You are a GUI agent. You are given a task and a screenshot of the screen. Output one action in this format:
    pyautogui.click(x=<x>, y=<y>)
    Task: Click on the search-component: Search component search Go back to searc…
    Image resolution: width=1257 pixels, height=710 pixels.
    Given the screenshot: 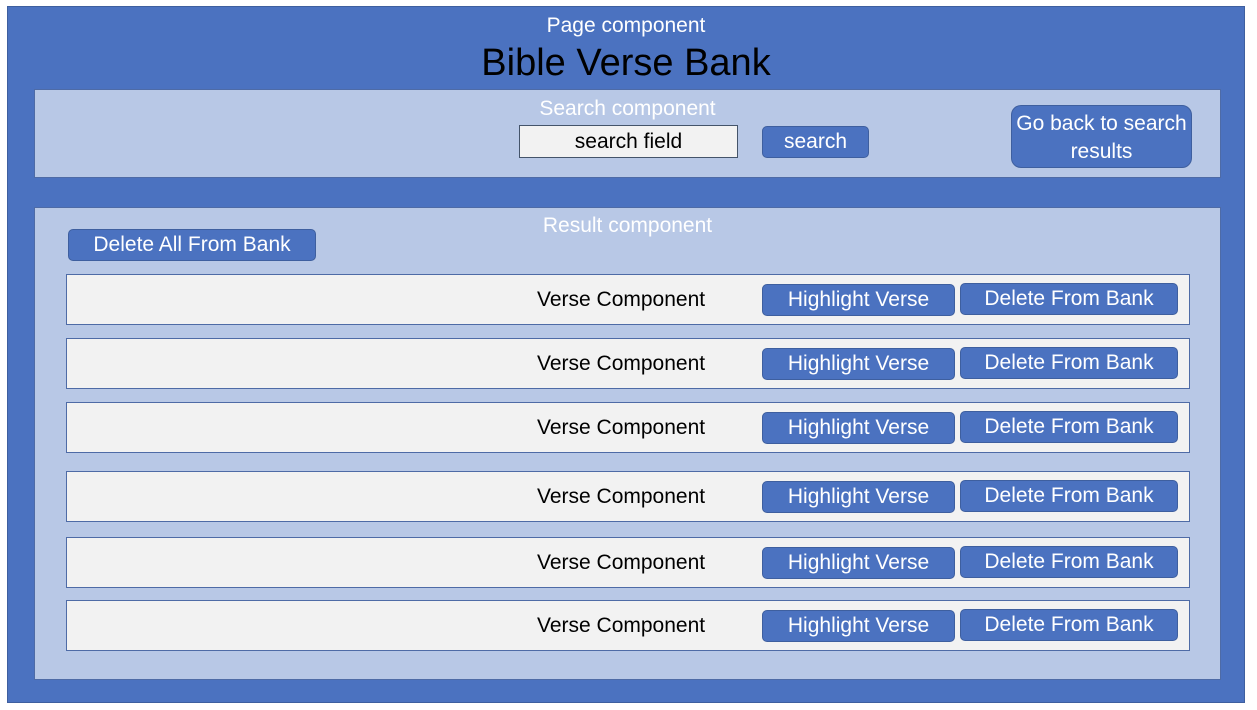 What is the action you would take?
    pyautogui.click(x=627, y=133)
    